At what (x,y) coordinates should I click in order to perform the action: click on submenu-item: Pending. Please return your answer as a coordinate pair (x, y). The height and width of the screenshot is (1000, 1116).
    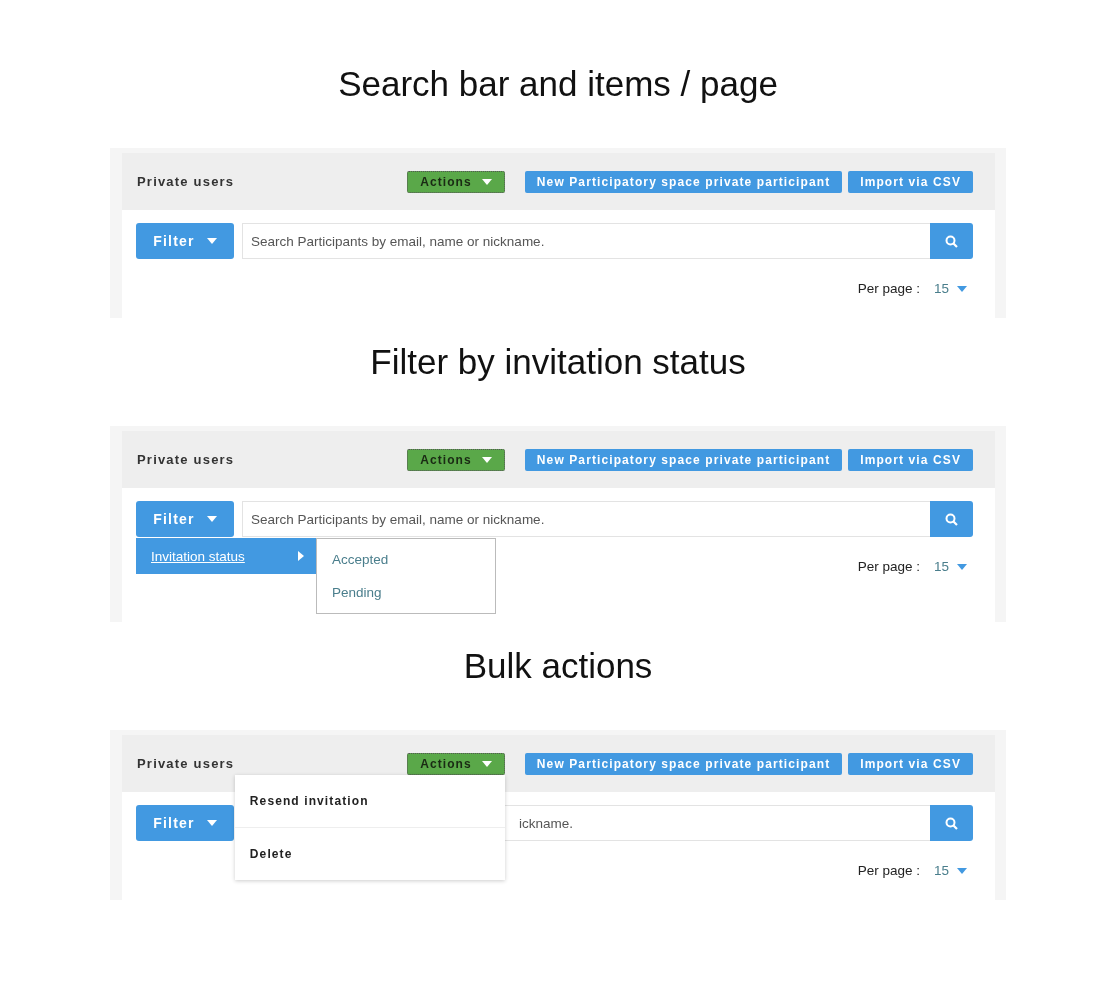
    Looking at the image, I should click on (406, 592).